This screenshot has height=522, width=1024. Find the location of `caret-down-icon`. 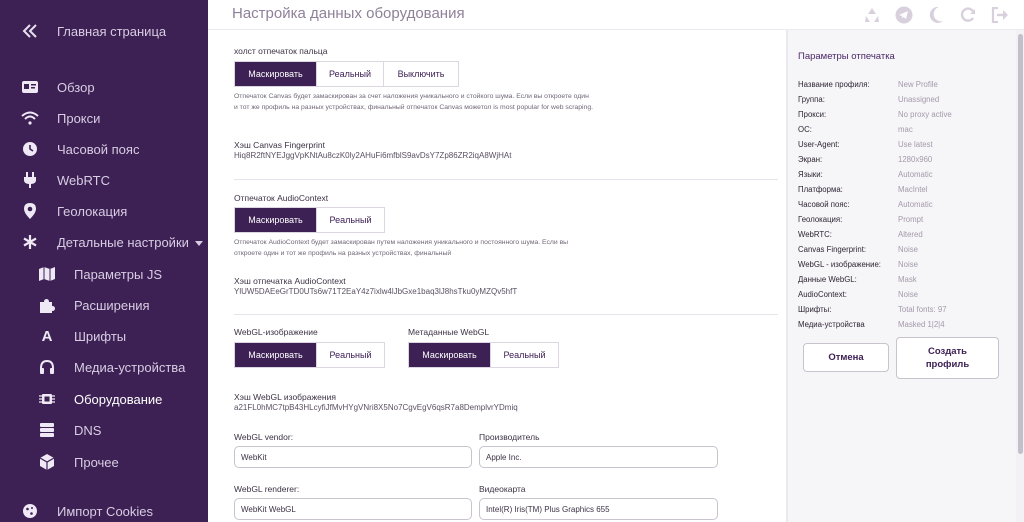

caret-down-icon is located at coordinates (198, 243).